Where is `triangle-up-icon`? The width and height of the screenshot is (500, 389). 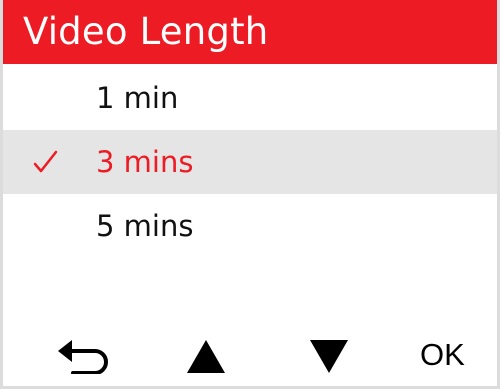
triangle-up-icon is located at coordinates (206, 355).